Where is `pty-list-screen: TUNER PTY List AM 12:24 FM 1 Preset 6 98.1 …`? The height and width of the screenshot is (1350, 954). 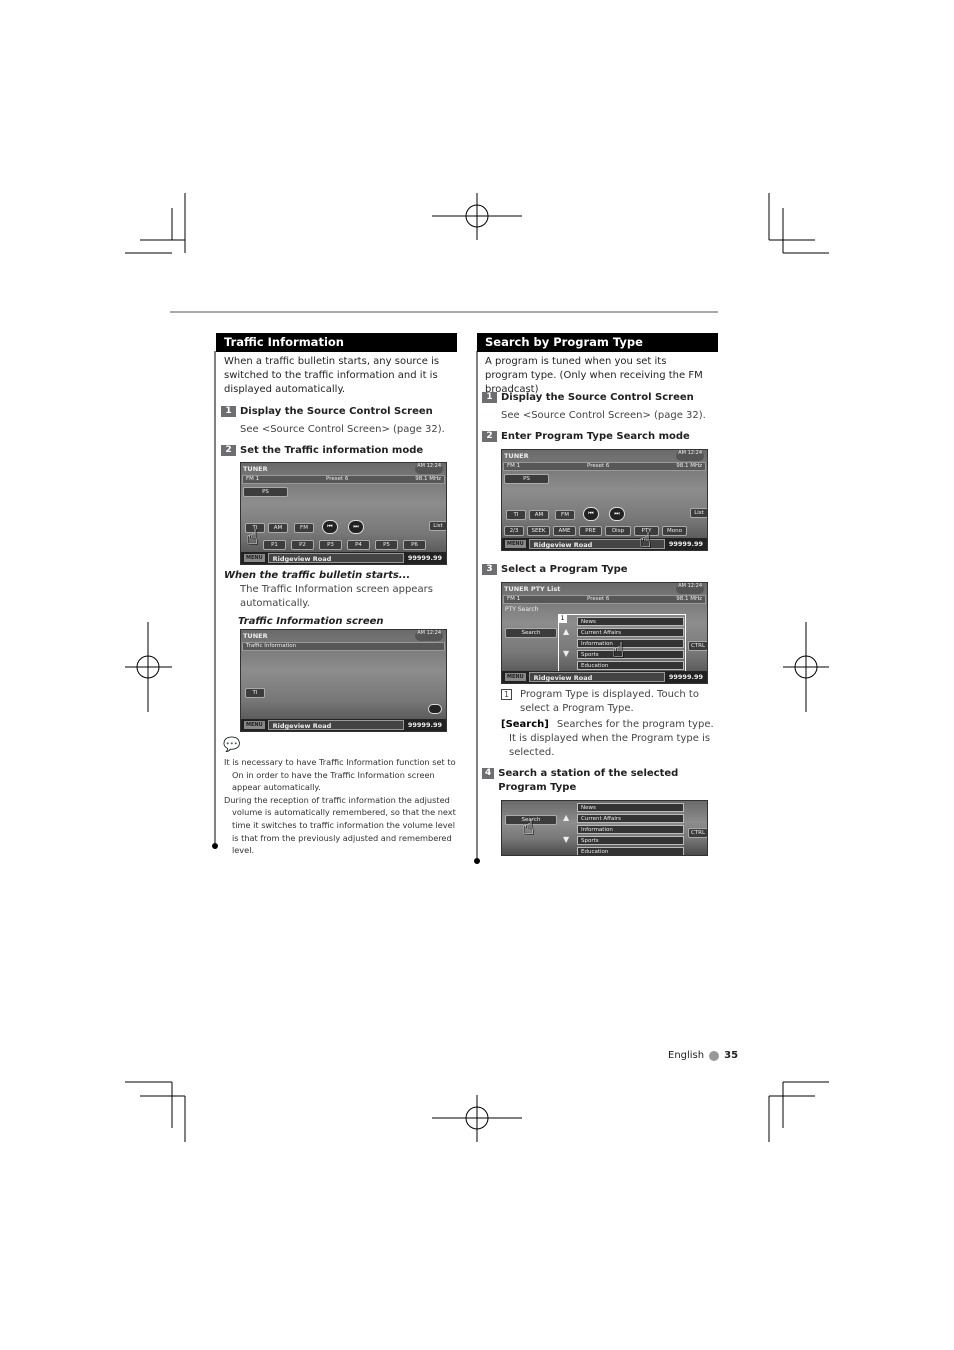 pty-list-screen: TUNER PTY List AM 12:24 FM 1 Preset 6 98.1 … is located at coordinates (604, 633).